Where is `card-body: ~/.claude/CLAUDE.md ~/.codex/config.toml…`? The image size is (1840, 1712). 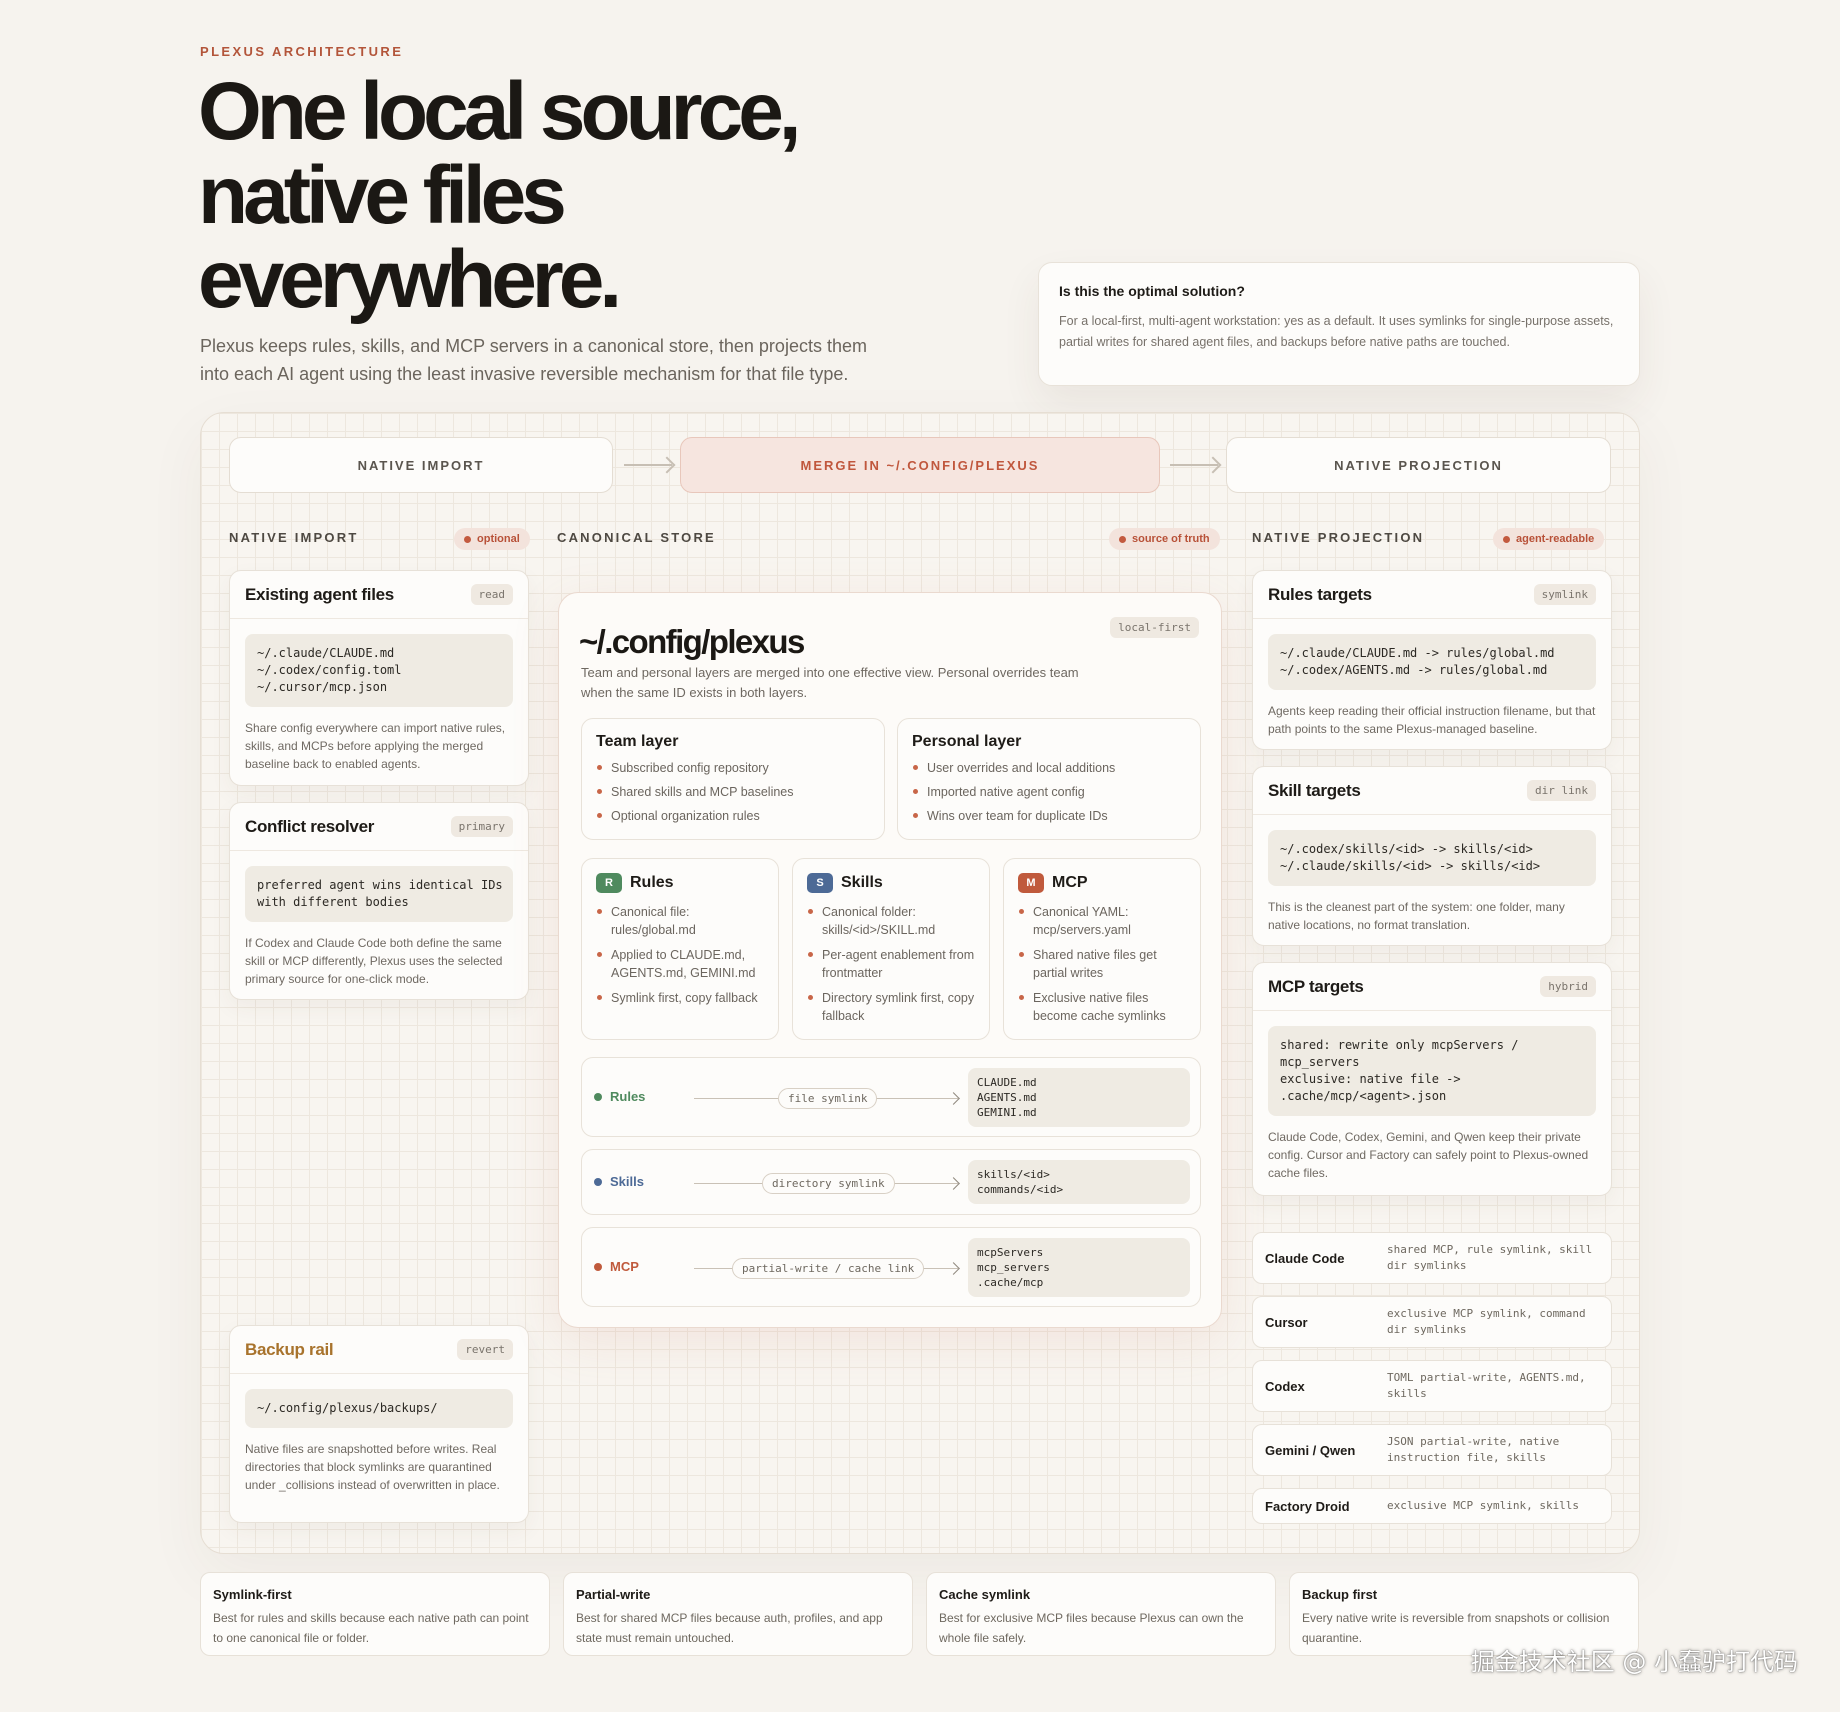 card-body: ~/.claude/CLAUDE.md ~/.codex/config.toml… is located at coordinates (379, 696).